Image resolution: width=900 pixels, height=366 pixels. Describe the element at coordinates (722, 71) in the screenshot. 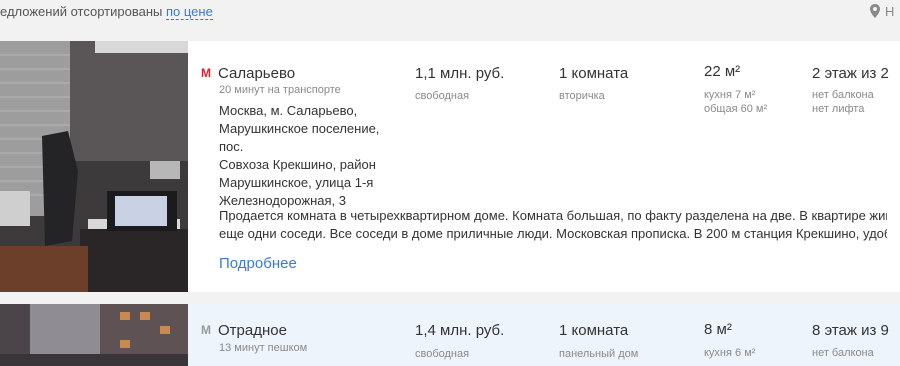

I see `listing-area: 22 м²` at that location.